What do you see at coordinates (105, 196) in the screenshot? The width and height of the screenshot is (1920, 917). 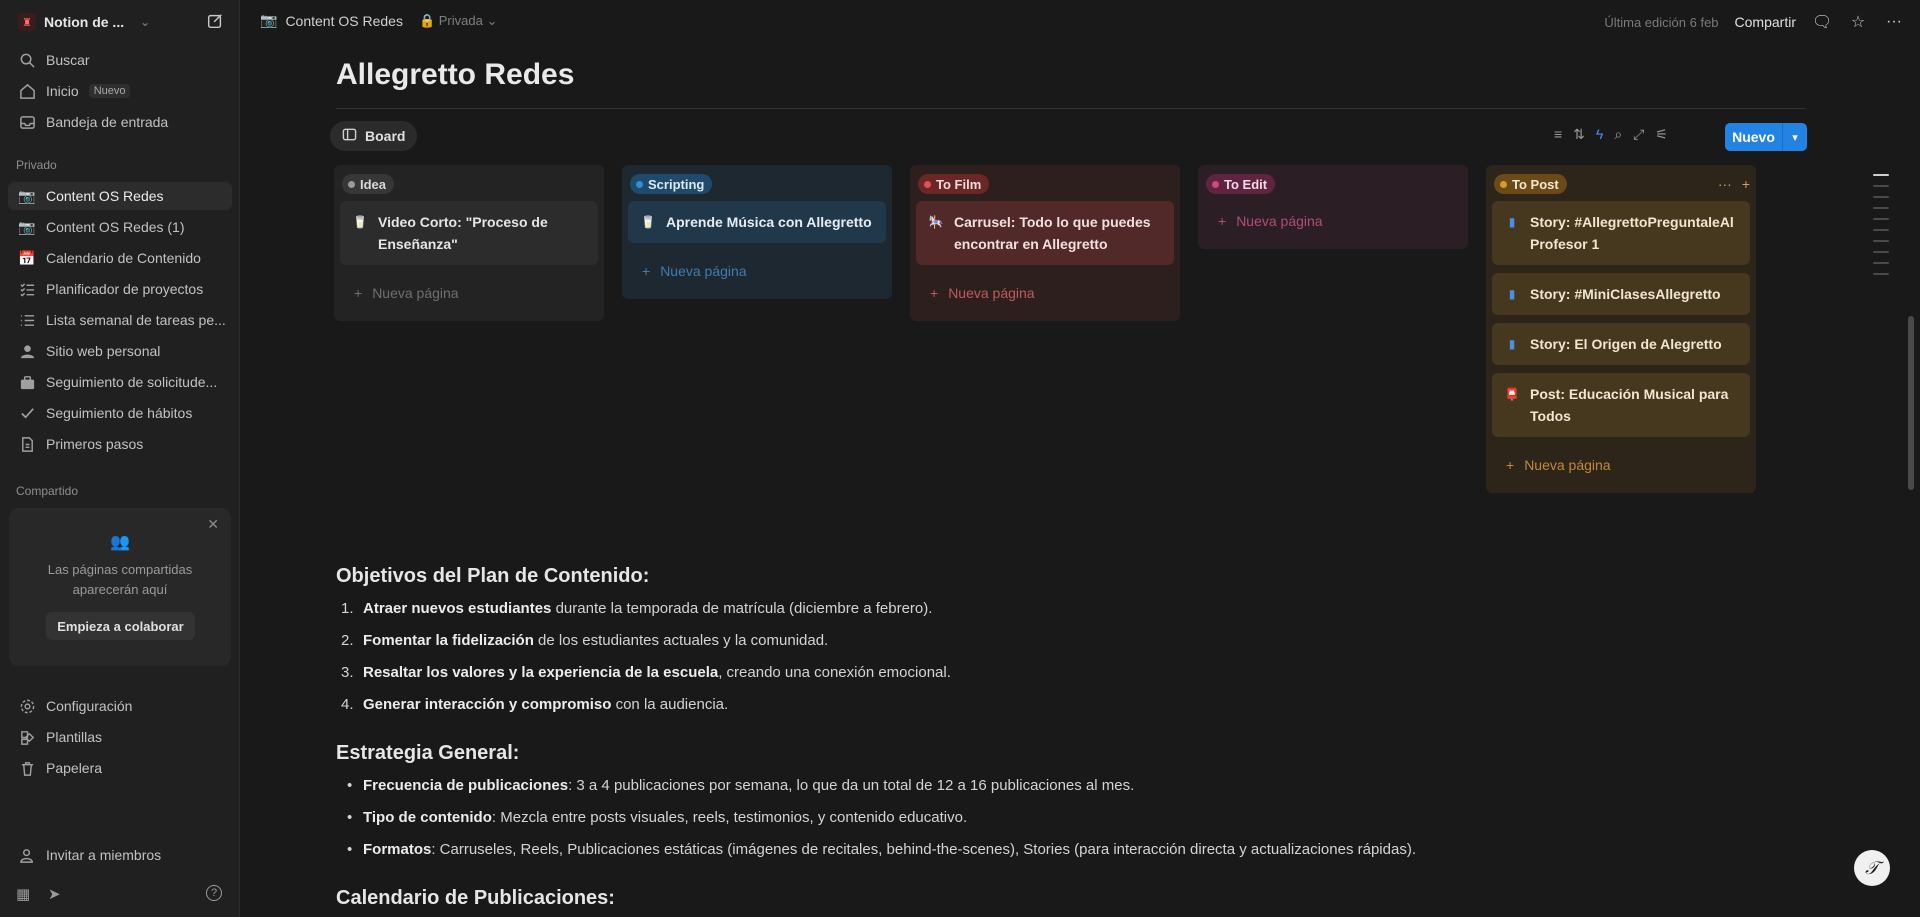 I see `sidebar-item-label: Content OS Redes` at bounding box center [105, 196].